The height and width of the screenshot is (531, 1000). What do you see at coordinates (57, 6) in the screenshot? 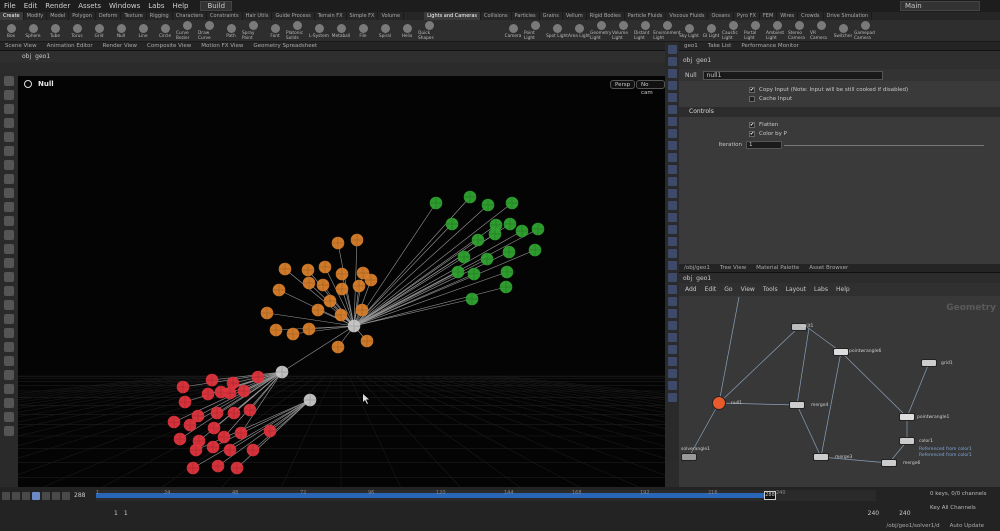
I see `menu-render: Render` at bounding box center [57, 6].